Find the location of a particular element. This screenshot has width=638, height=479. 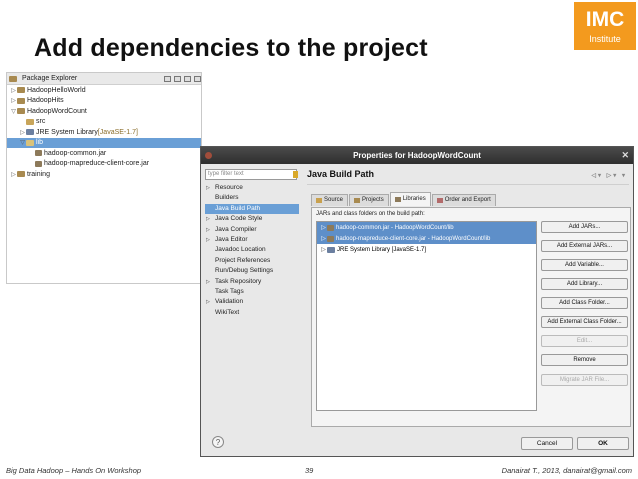

tree-item: ▽ HadoopWordCount is located at coordinates (104, 111).